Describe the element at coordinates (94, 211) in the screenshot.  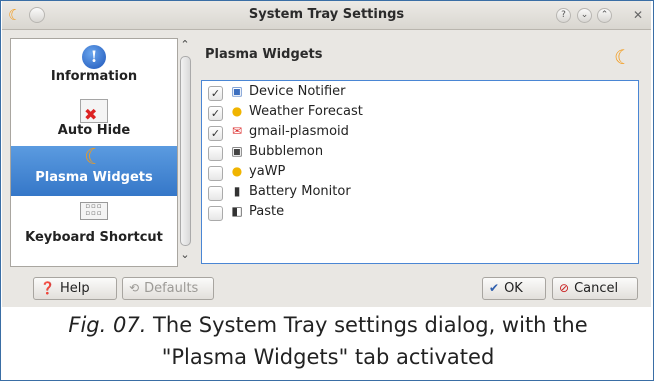
I see `keyboard-icon: ▫▫▫ ▫▫▫` at that location.